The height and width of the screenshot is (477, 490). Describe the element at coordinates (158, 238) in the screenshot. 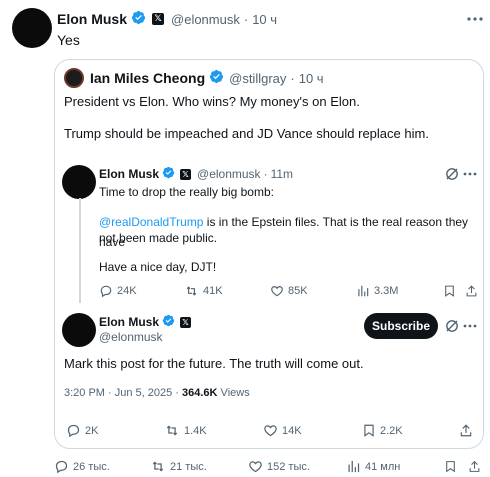

I see `inner-text-line3: not been made public.` at that location.